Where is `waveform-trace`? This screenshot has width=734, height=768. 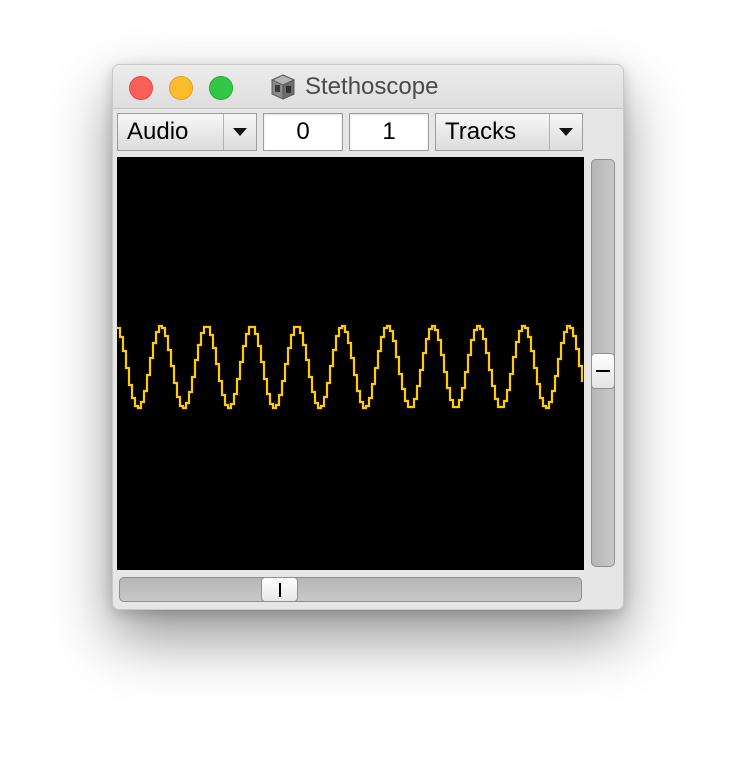
waveform-trace is located at coordinates (350, 367).